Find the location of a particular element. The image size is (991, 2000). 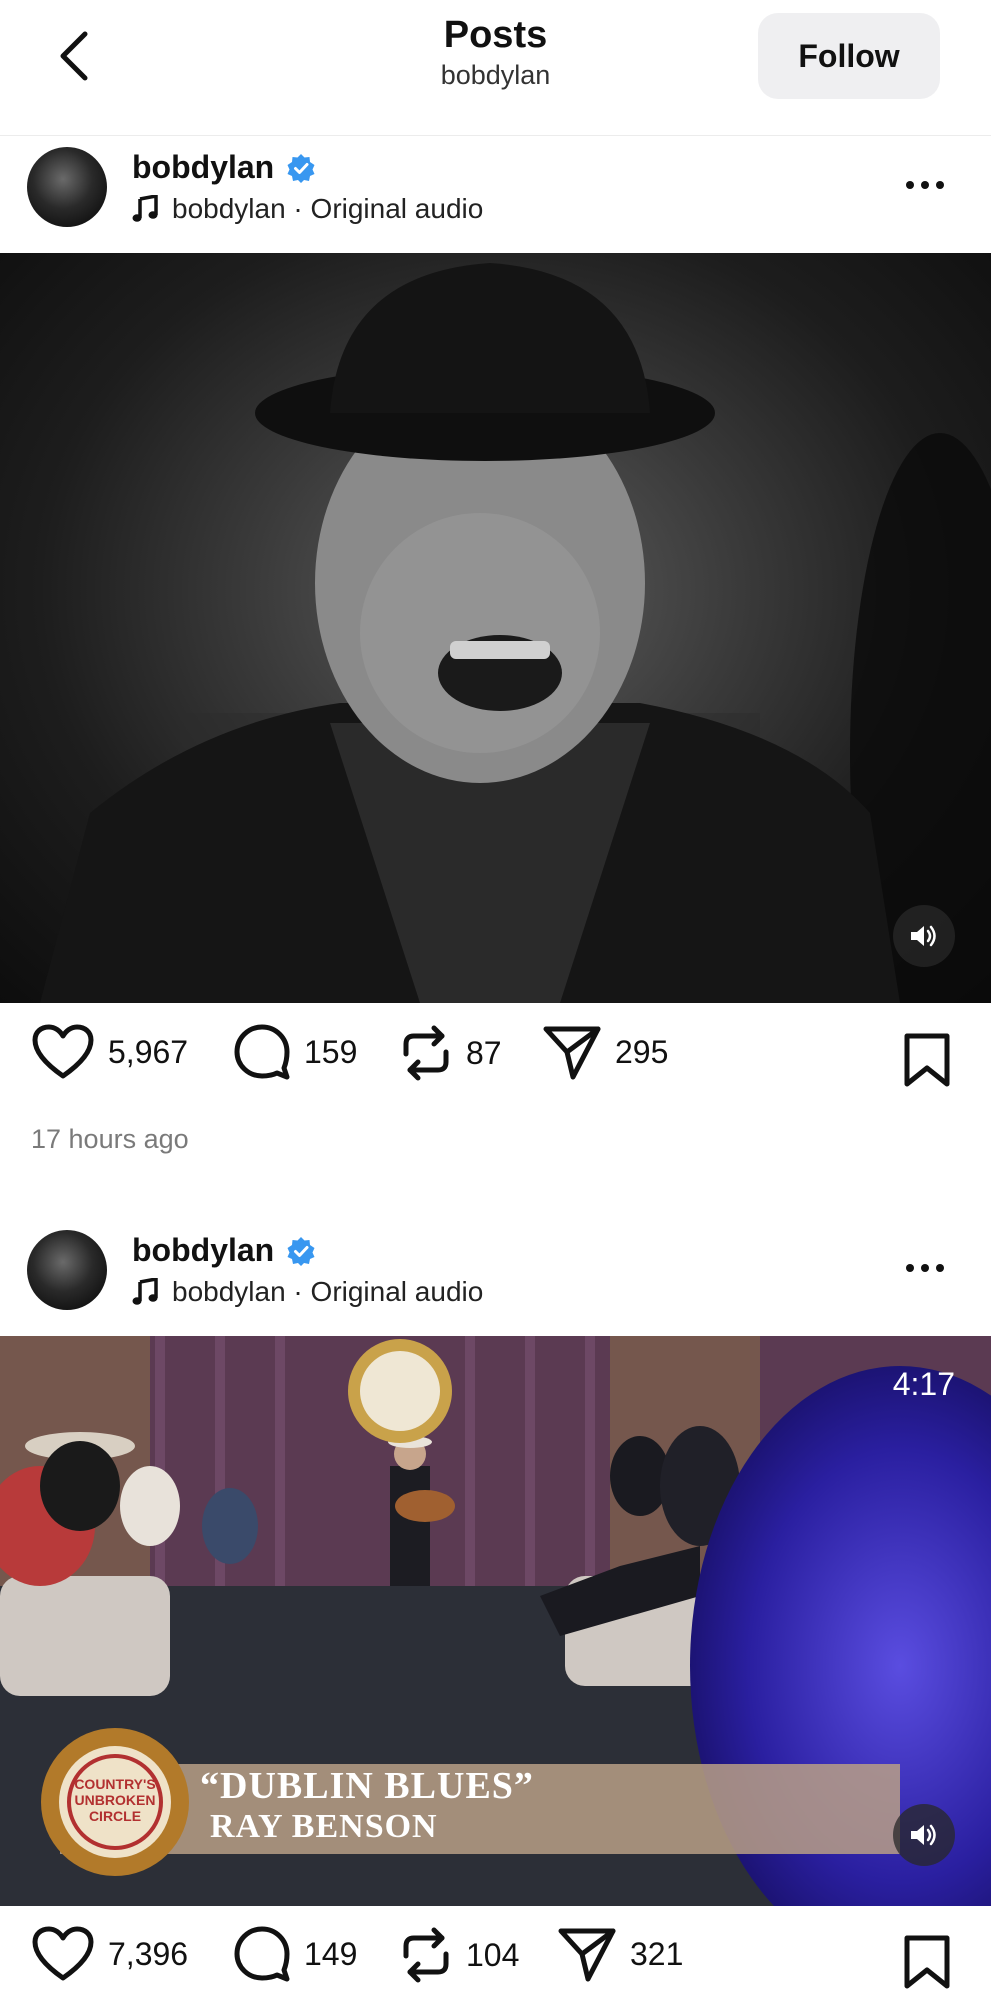

like-button: 5,967 is located at coordinates (110, 1052).